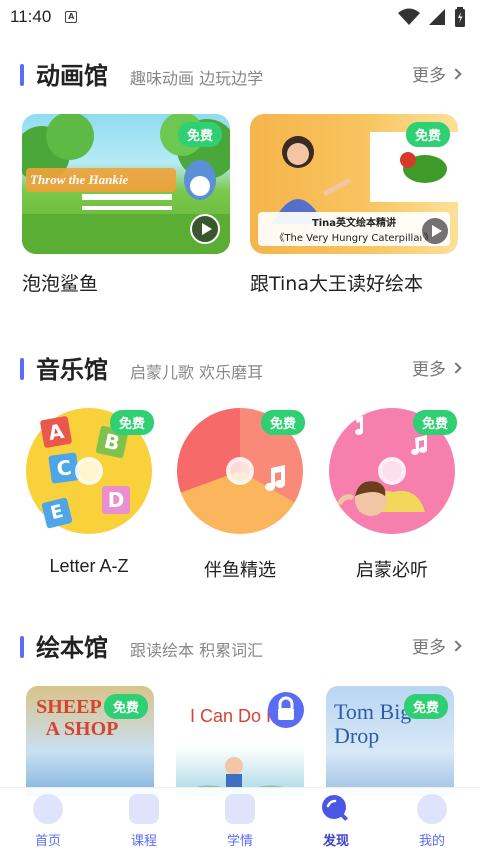  What do you see at coordinates (143, 841) in the screenshot?
I see `nav-label: 课程` at bounding box center [143, 841].